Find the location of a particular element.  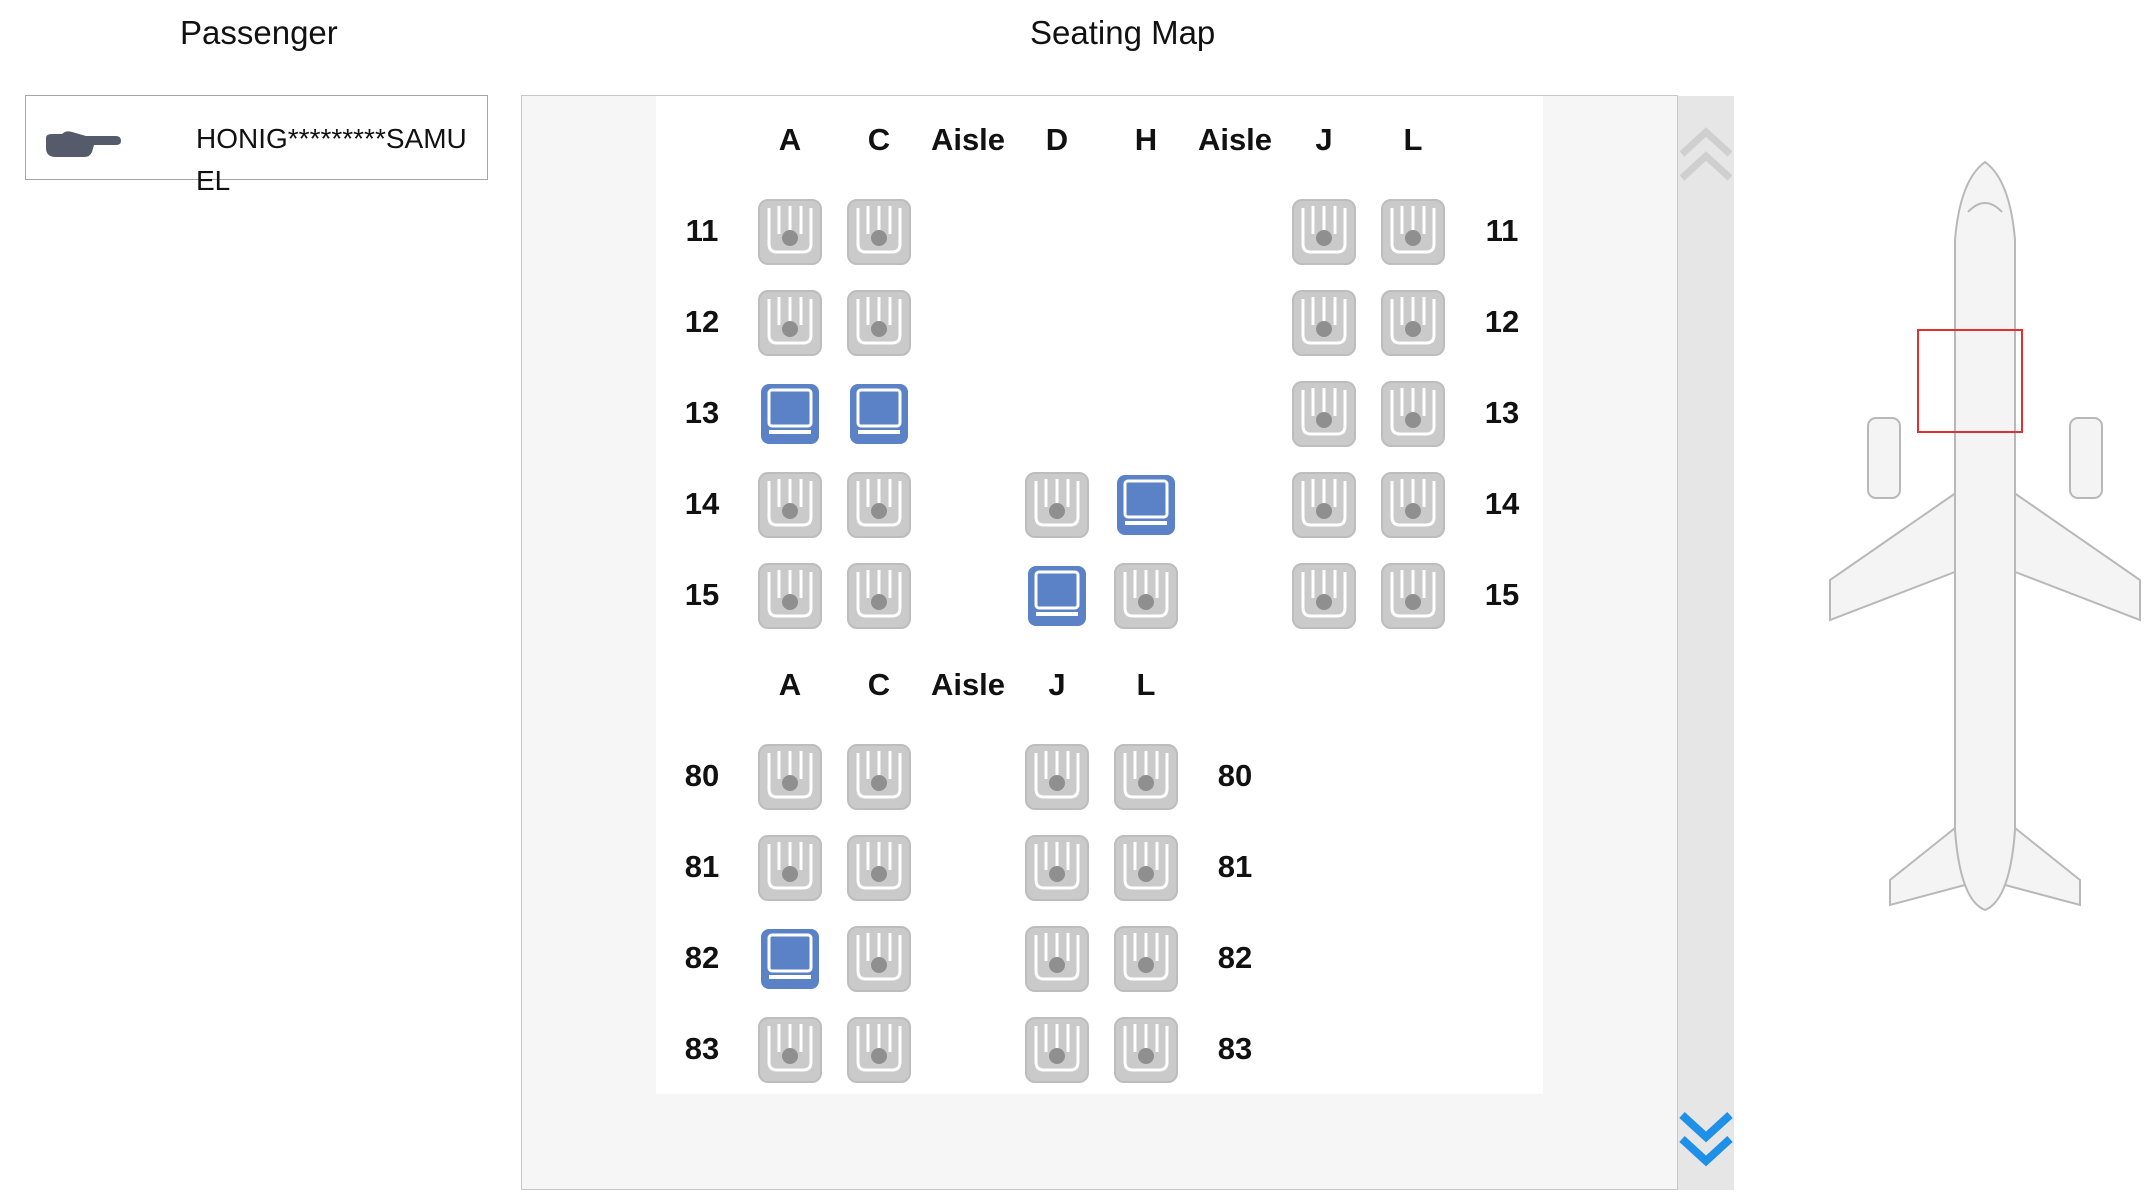

seat-81C is located at coordinates (879, 867).